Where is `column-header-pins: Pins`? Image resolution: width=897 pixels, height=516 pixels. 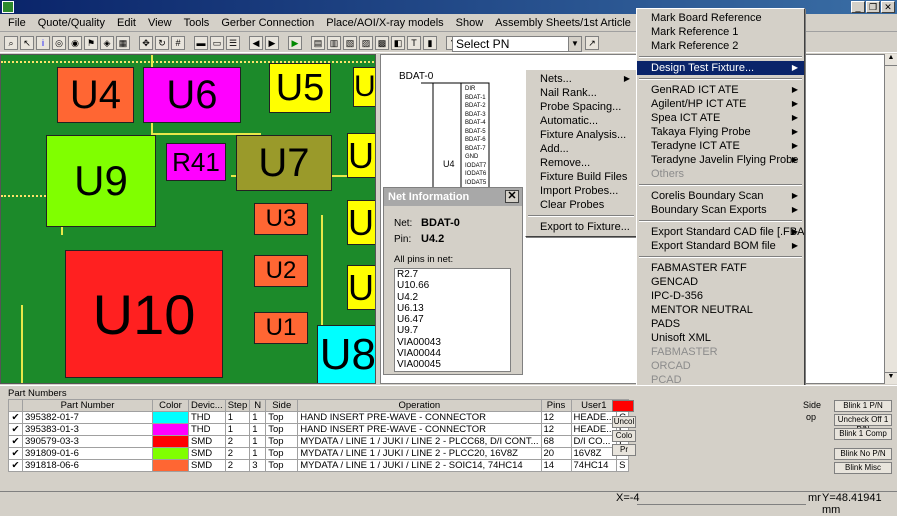
column-header-pins: Pins is located at coordinates (556, 405).